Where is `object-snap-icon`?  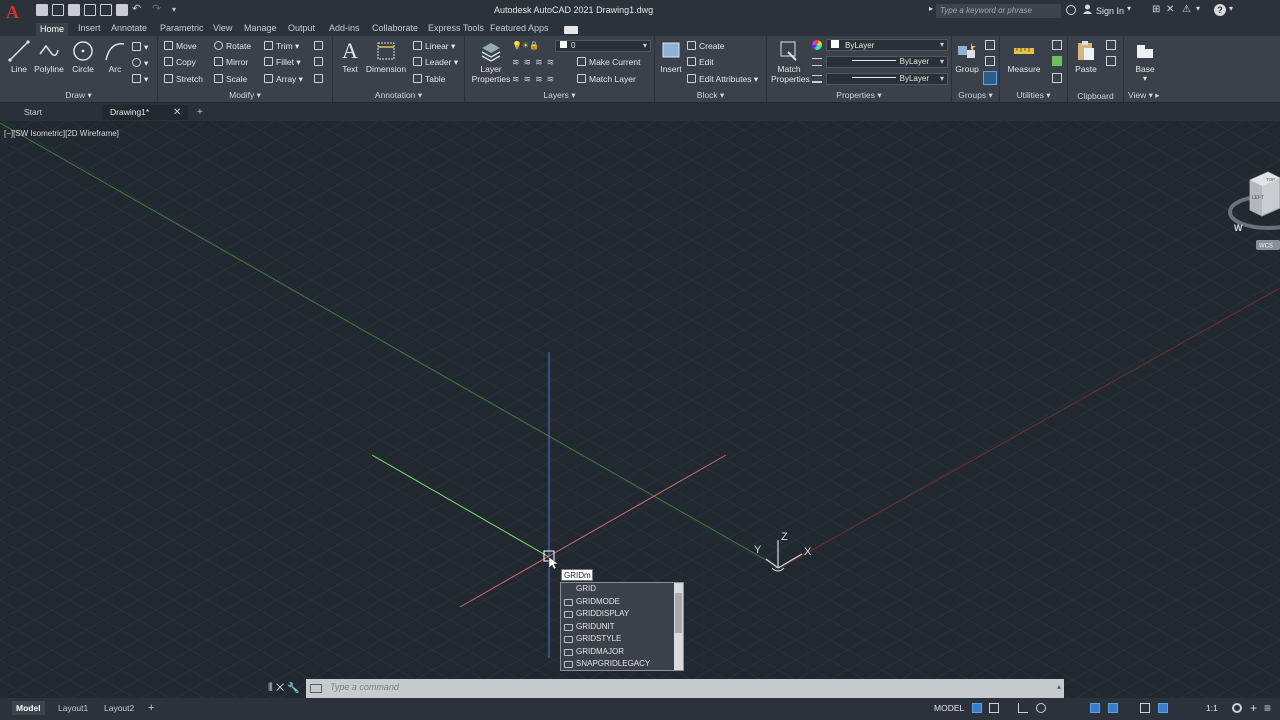 object-snap-icon is located at coordinates (1113, 708).